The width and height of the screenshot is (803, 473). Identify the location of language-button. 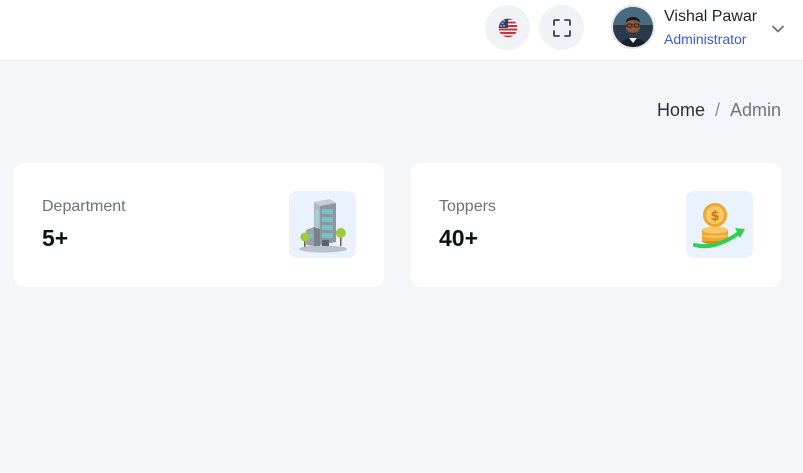
(507, 27).